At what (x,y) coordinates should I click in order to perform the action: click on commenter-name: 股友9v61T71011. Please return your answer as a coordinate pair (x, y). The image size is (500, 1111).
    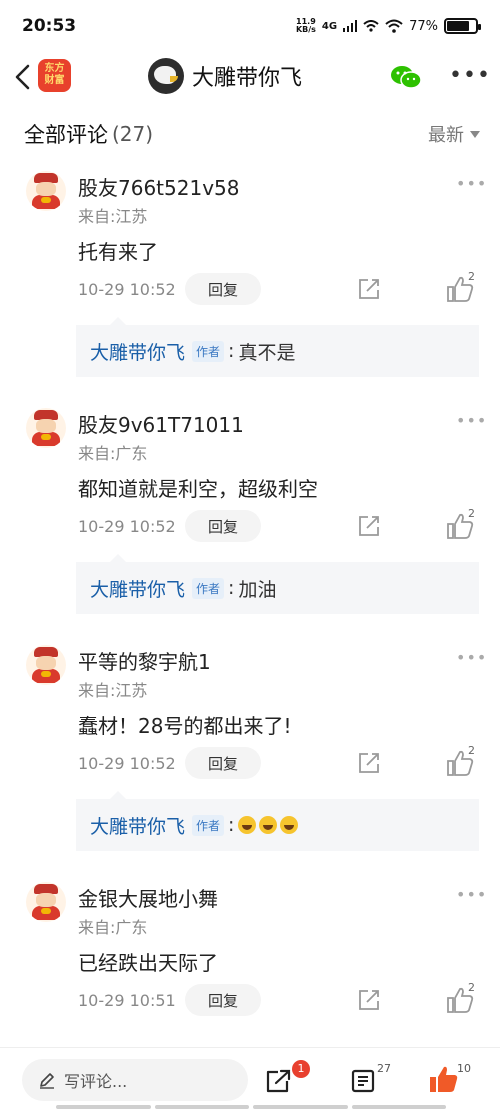
    Looking at the image, I should click on (161, 423).